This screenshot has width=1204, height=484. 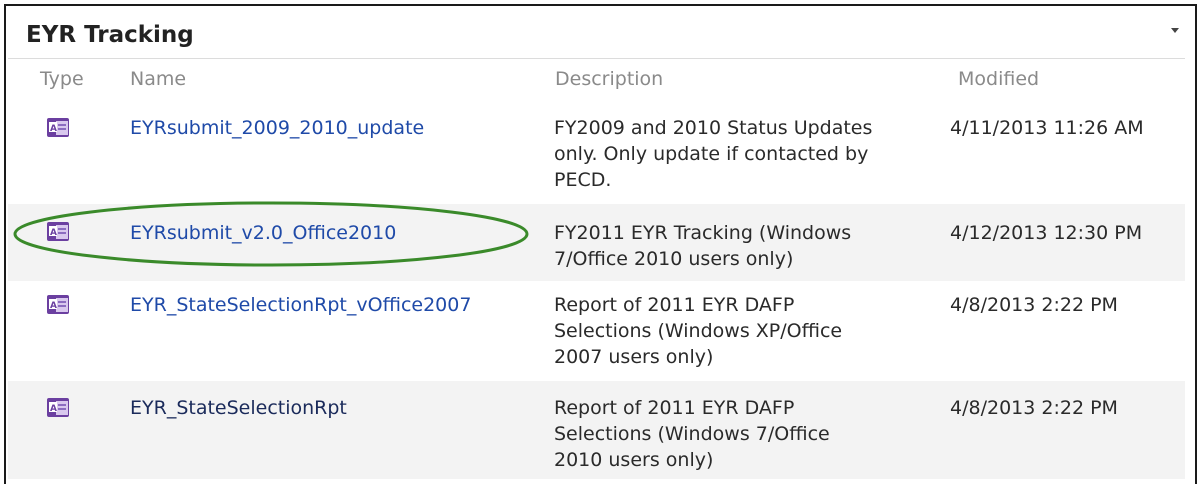 I want to click on description-line: 2007 users only), so click(x=634, y=357).